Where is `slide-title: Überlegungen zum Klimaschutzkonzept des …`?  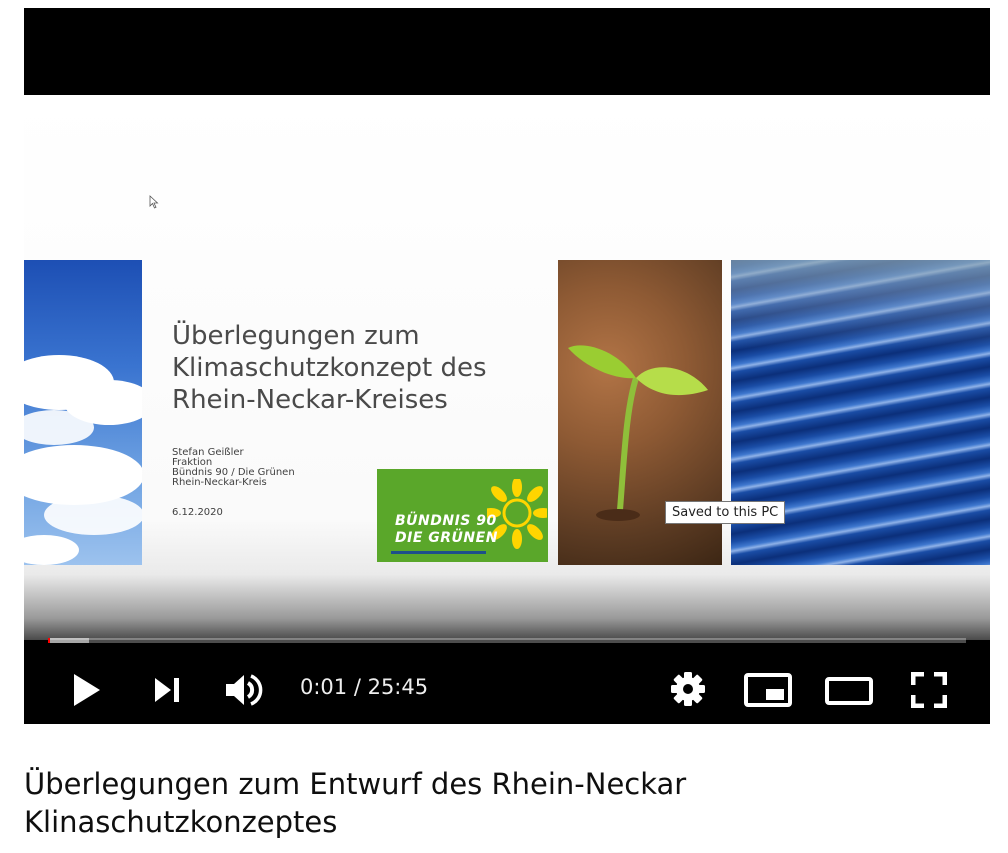 slide-title: Überlegungen zum Klimaschutzkonzept des … is located at coordinates (329, 368).